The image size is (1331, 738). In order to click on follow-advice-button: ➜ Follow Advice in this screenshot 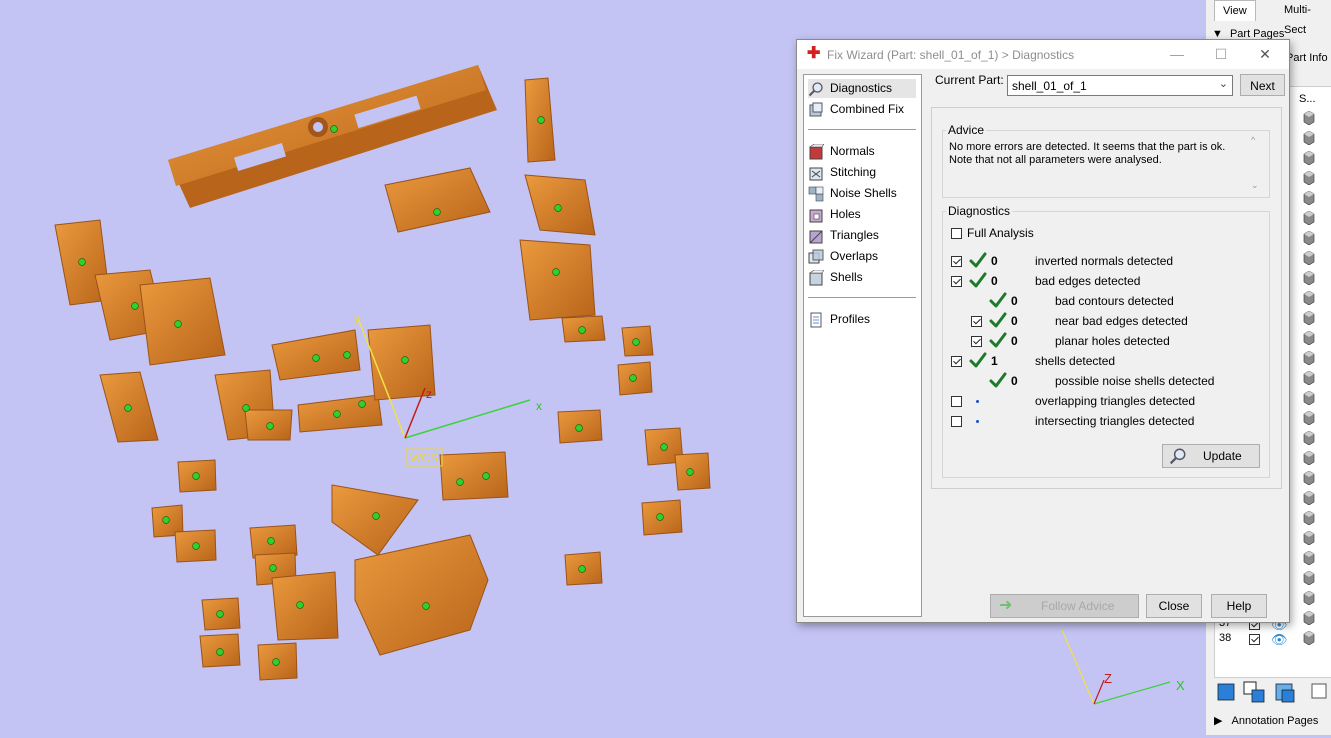, I will do `click(1064, 606)`.